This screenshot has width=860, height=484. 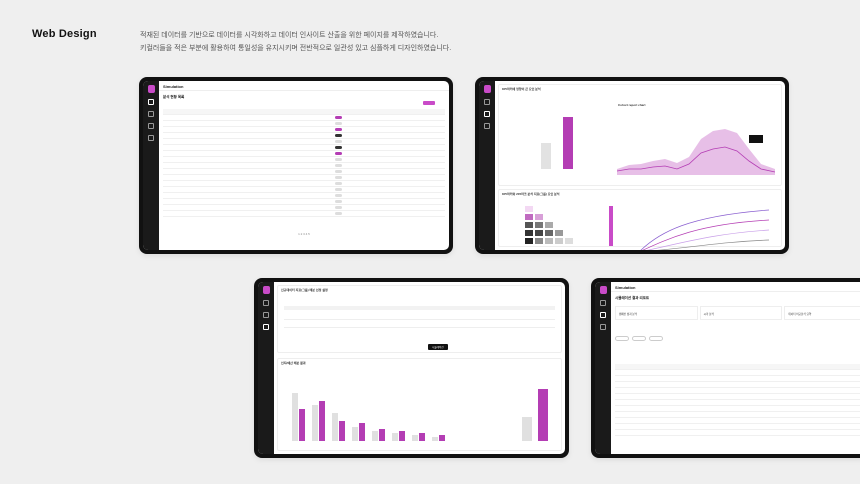 What do you see at coordinates (174, 97) in the screenshot?
I see `page-title: 분석 현황 목록` at bounding box center [174, 97].